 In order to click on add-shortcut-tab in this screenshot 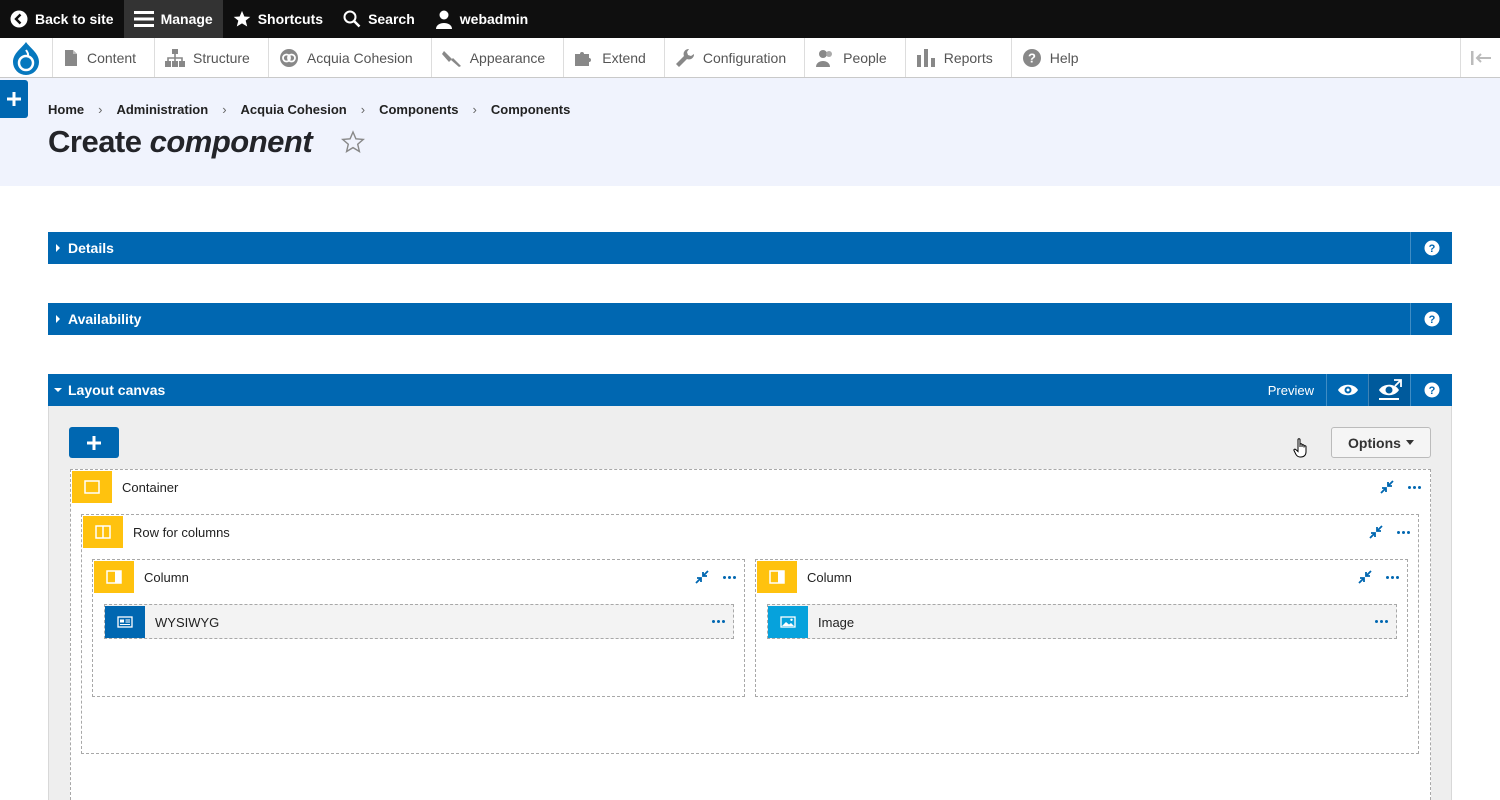, I will do `click(14, 99)`.